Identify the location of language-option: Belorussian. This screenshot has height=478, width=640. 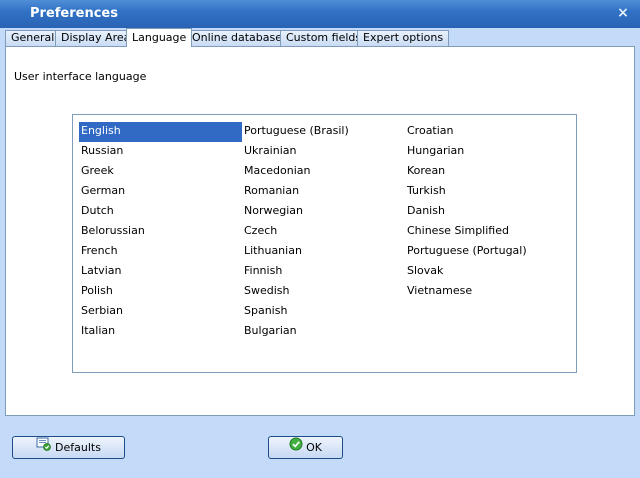
(160, 232).